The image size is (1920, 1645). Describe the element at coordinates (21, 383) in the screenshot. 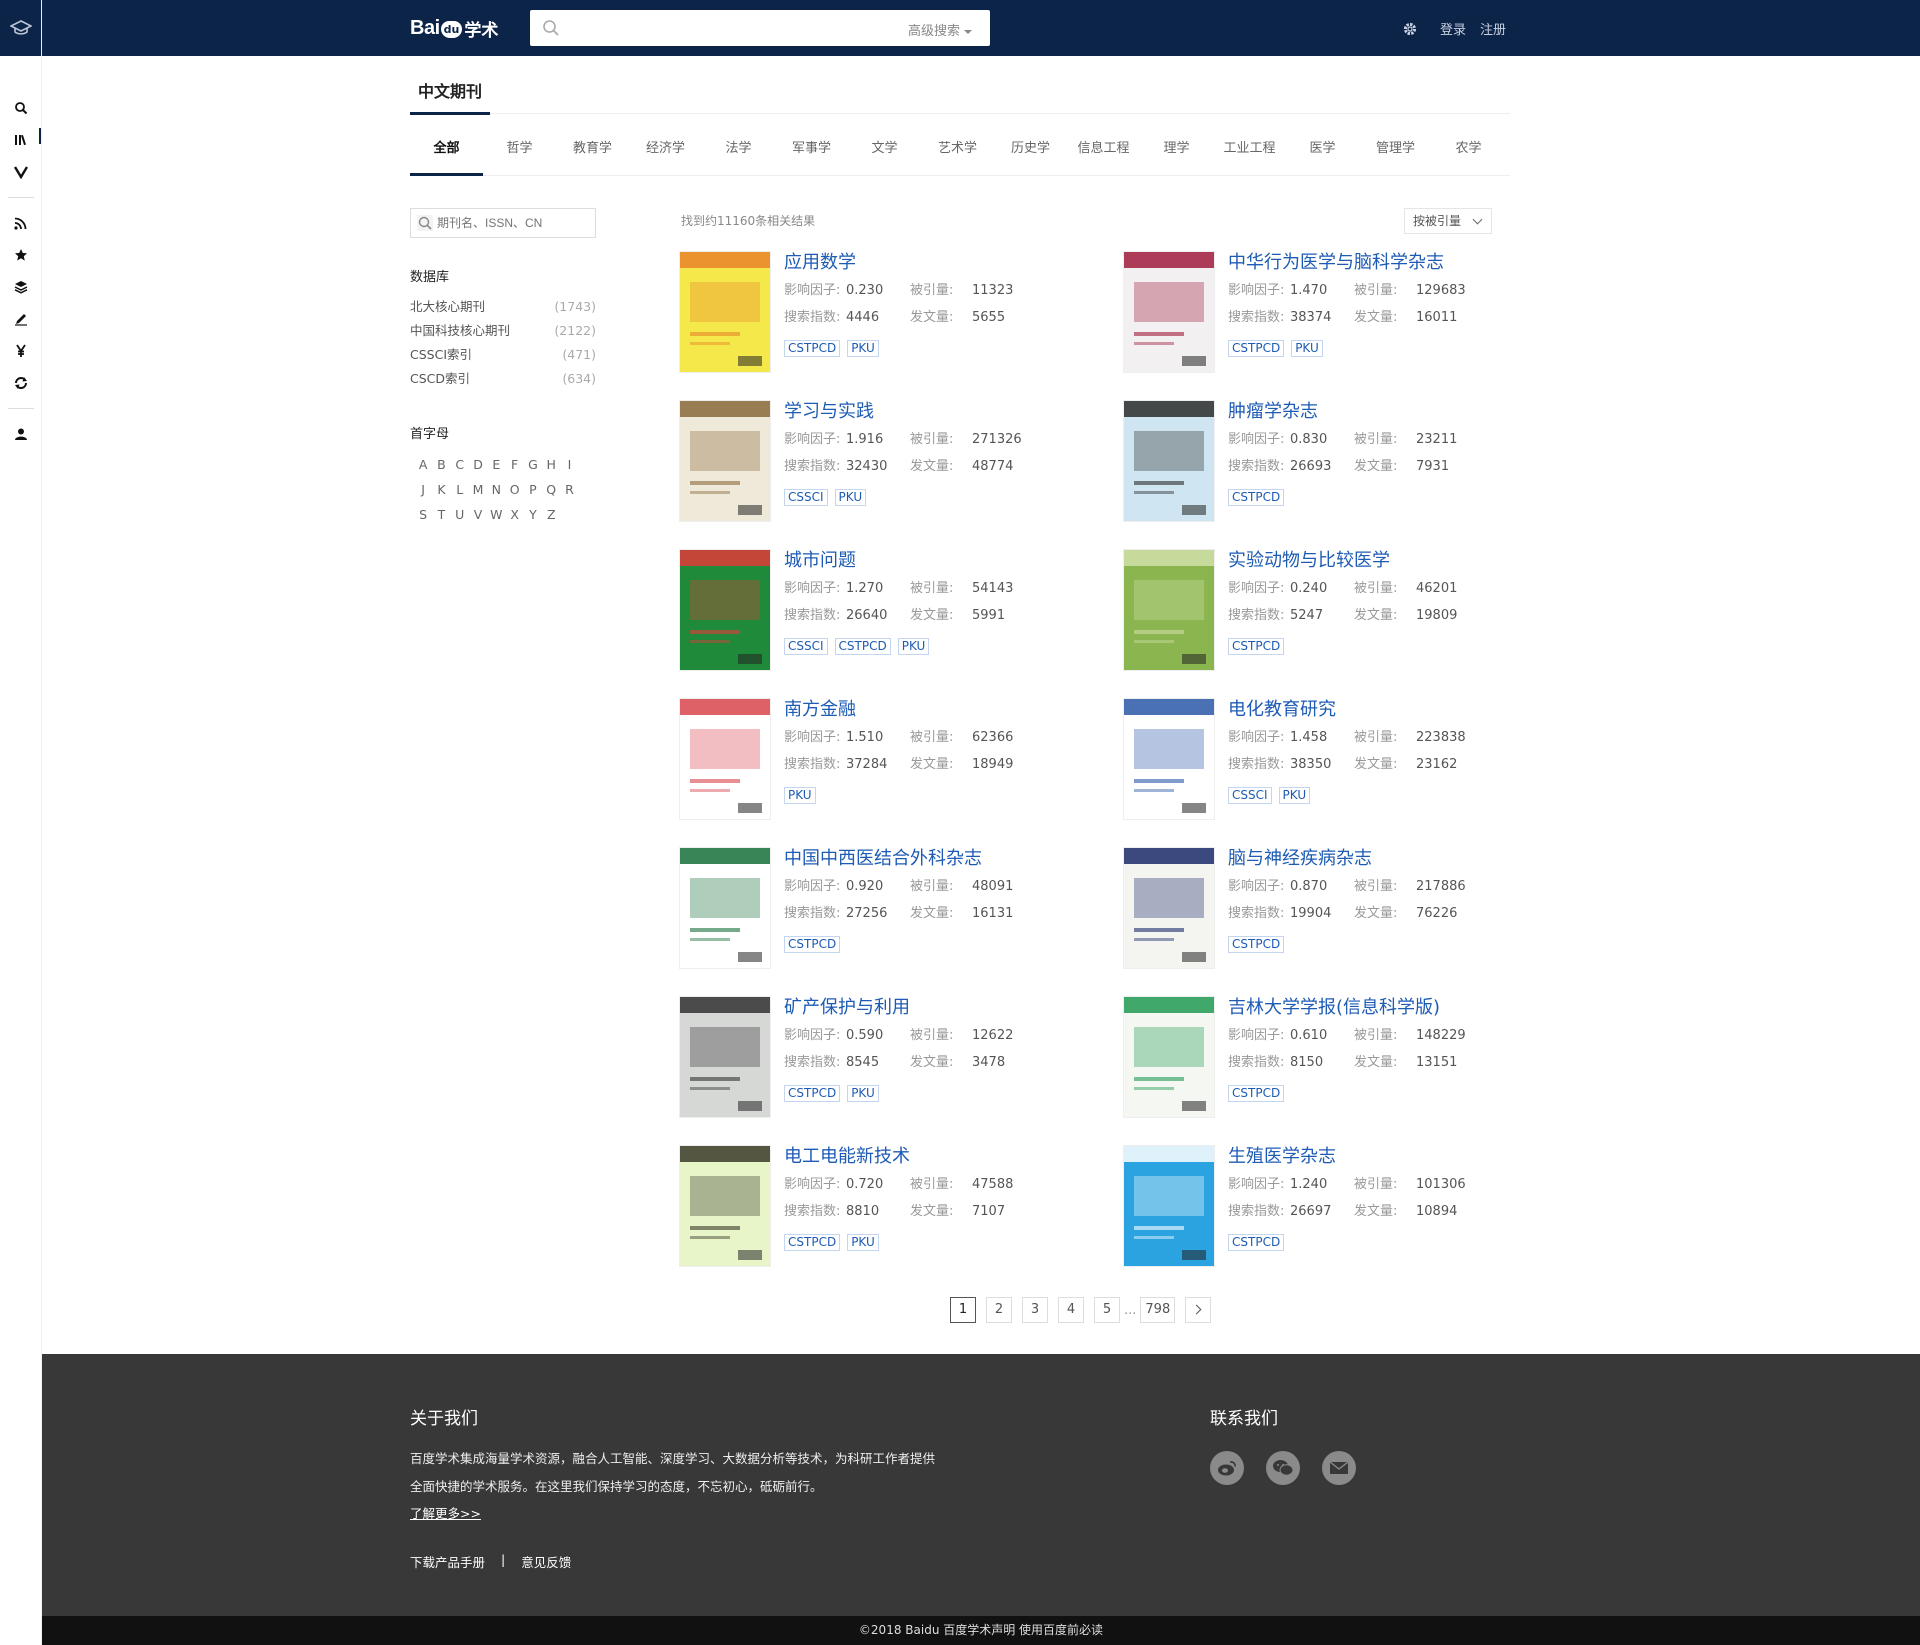

I see `refresh-icon` at that location.